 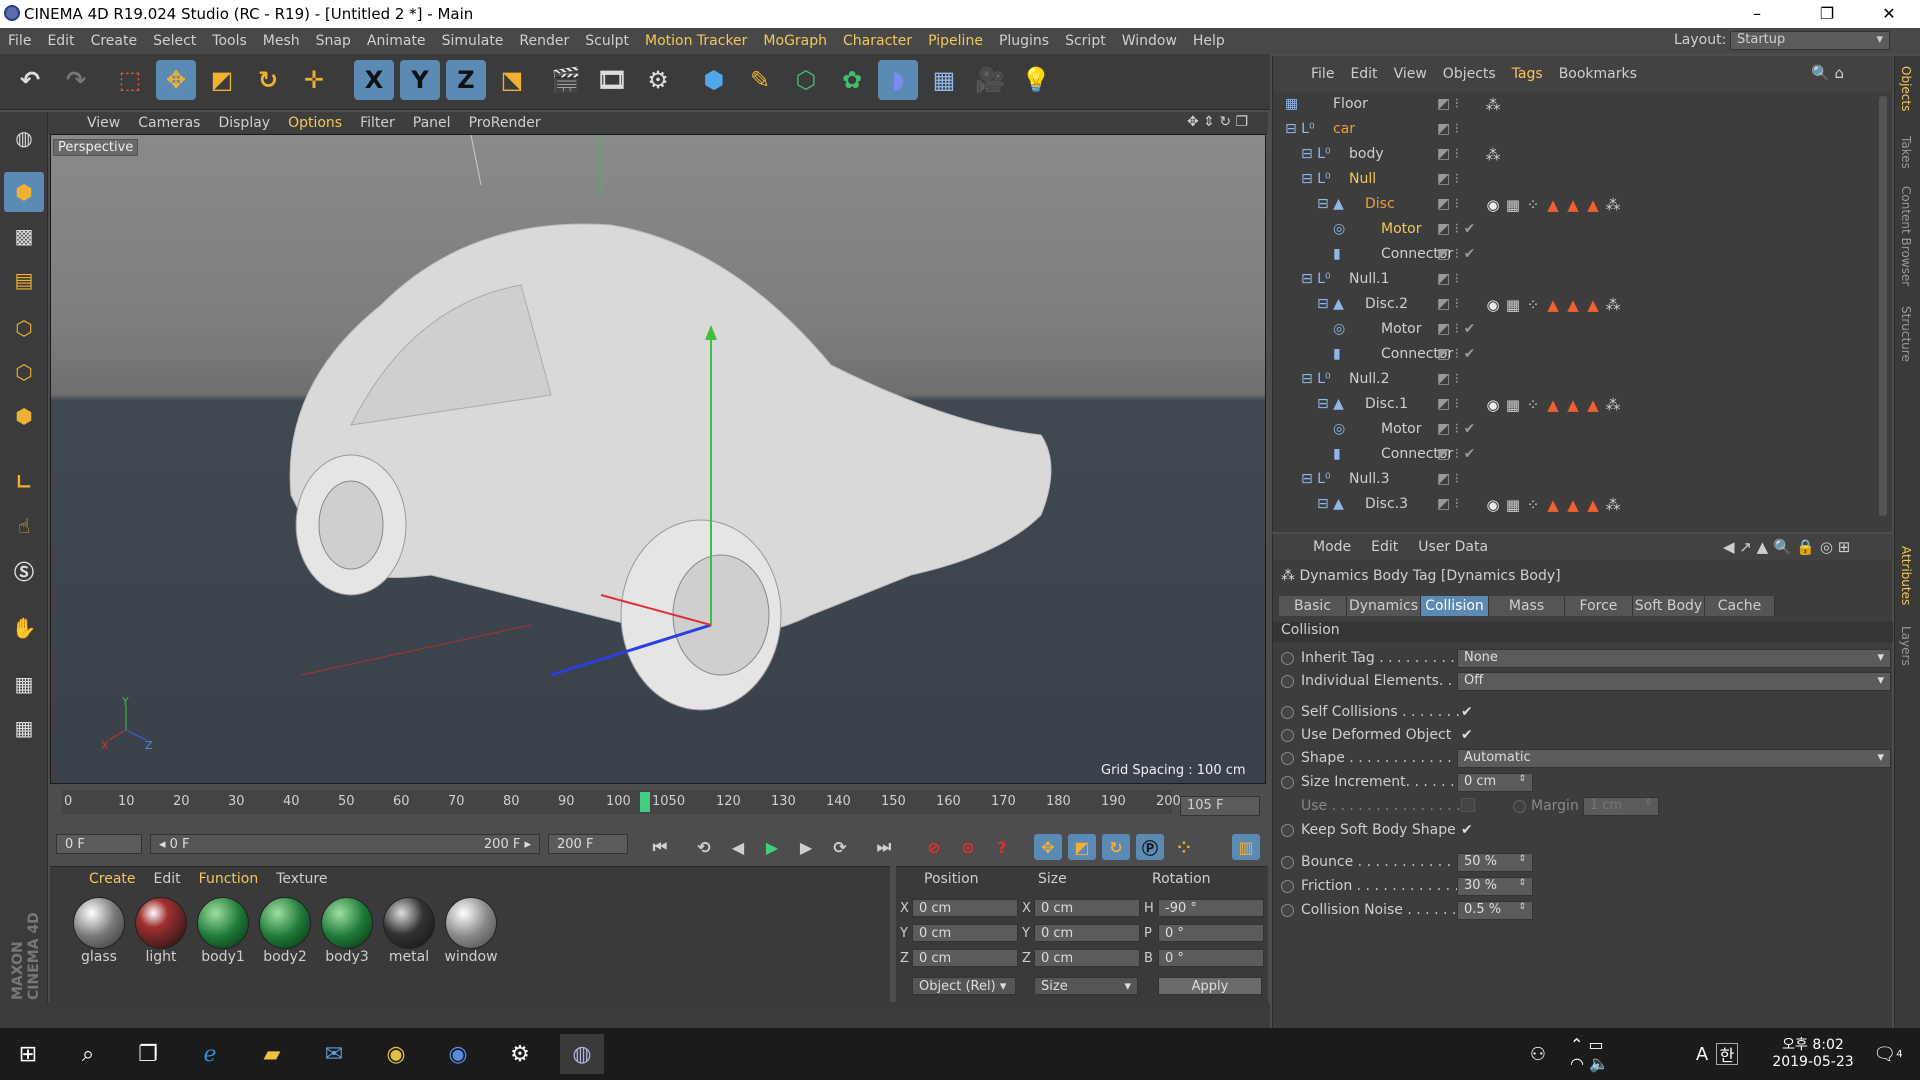 I want to click on side-tab-attributes: Attributes, so click(x=1906, y=575).